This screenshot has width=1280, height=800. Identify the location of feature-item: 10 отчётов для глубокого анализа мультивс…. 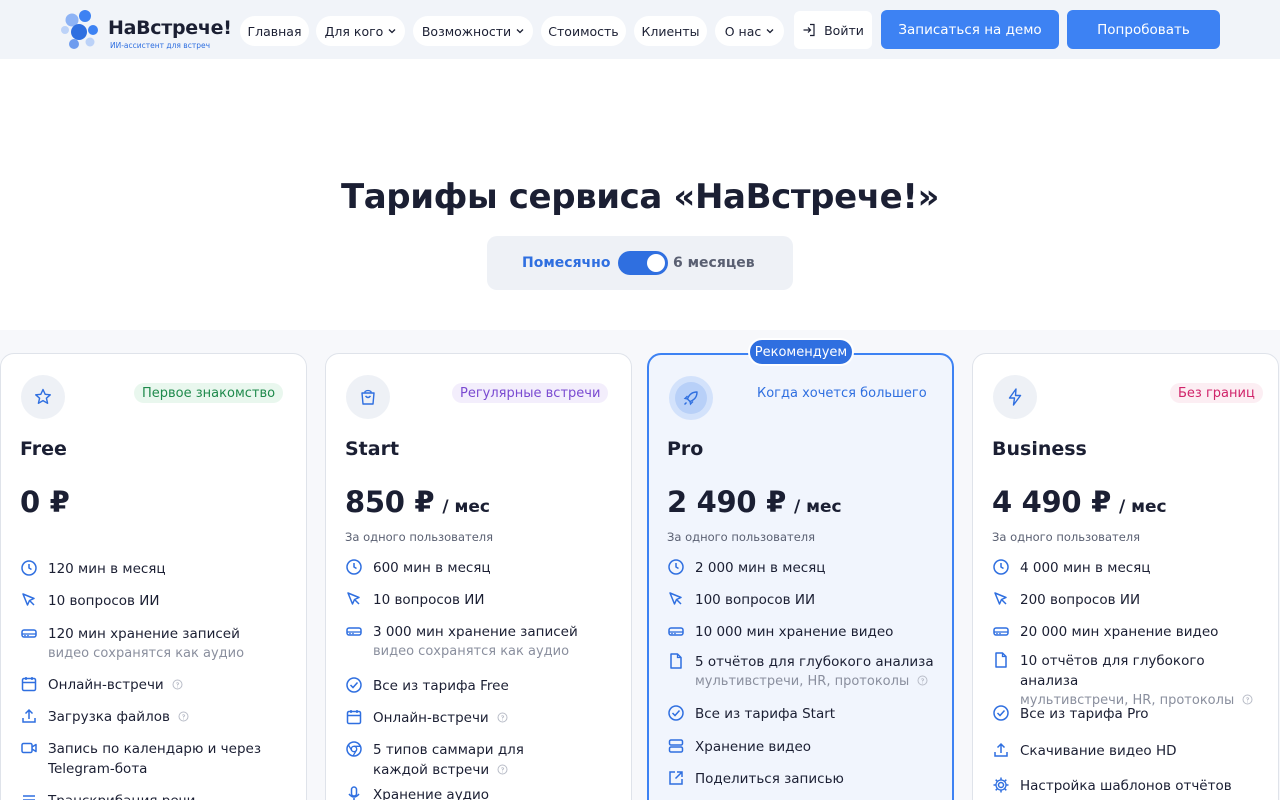
(1127, 681).